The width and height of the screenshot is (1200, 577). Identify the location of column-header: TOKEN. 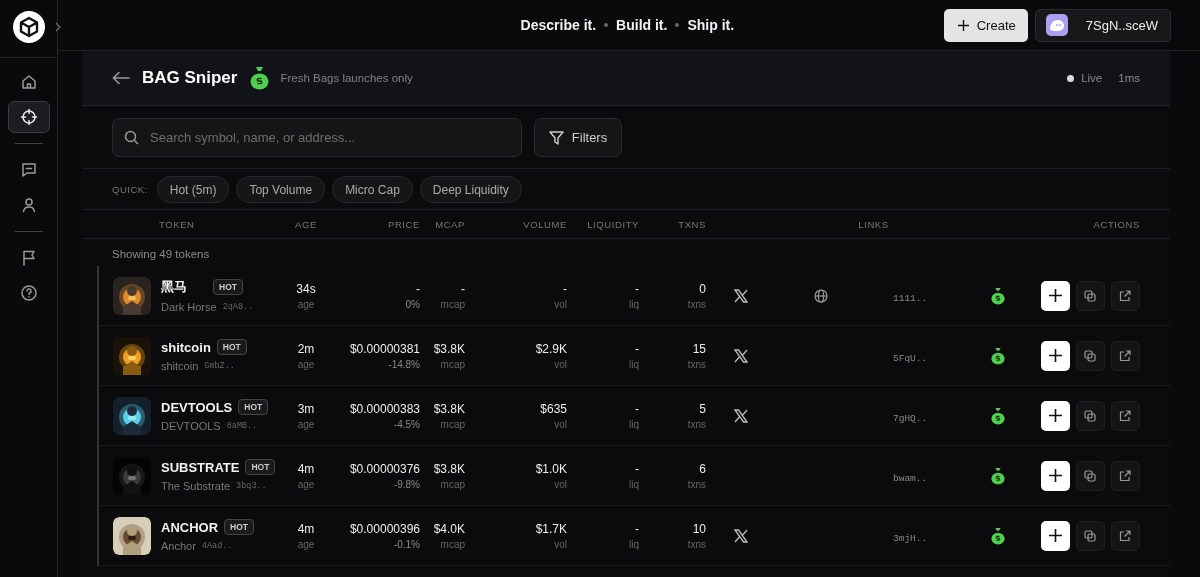
(177, 224).